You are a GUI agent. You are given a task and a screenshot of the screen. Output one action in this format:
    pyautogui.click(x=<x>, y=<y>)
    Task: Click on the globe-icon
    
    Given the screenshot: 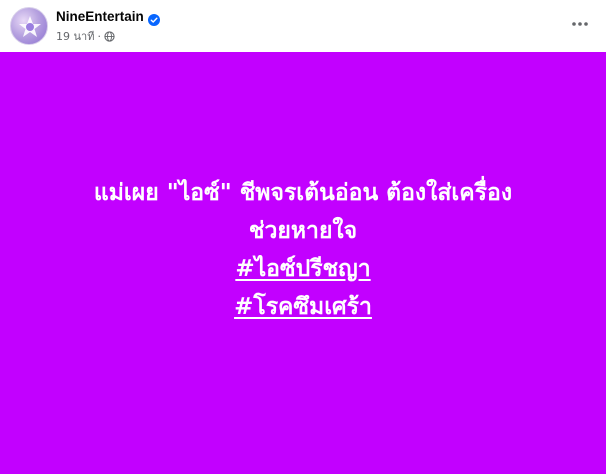 What is the action you would take?
    pyautogui.click(x=109, y=36)
    